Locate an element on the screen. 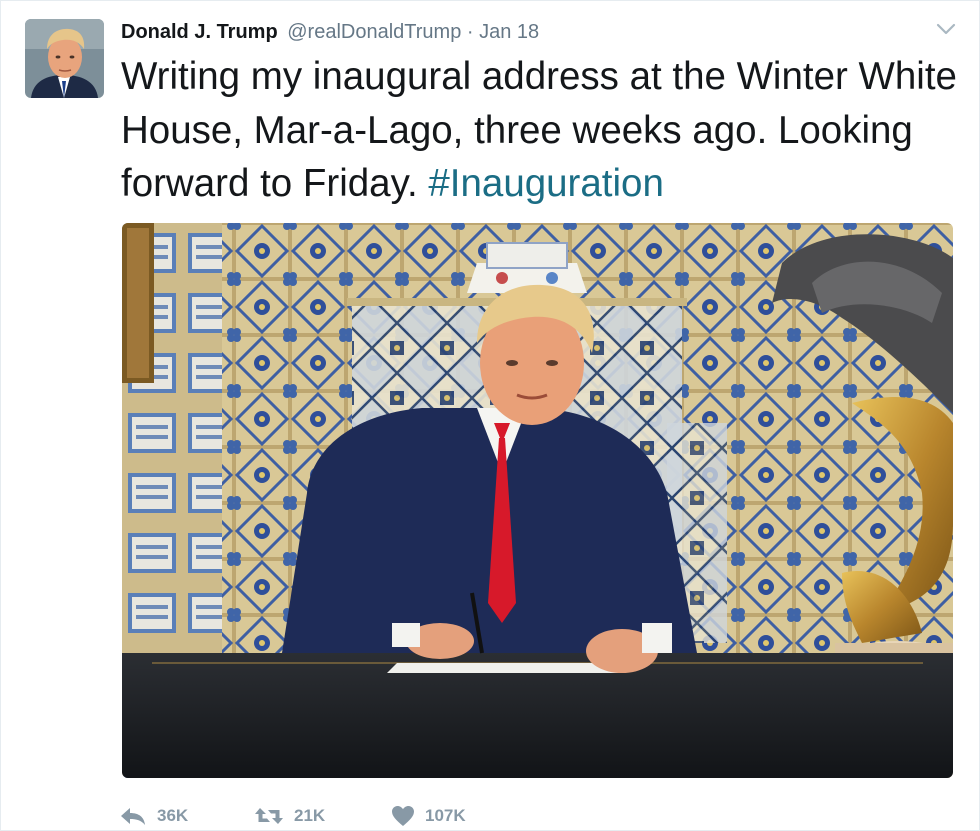 This screenshot has height=831, width=980. like-button: 107K is located at coordinates (428, 816).